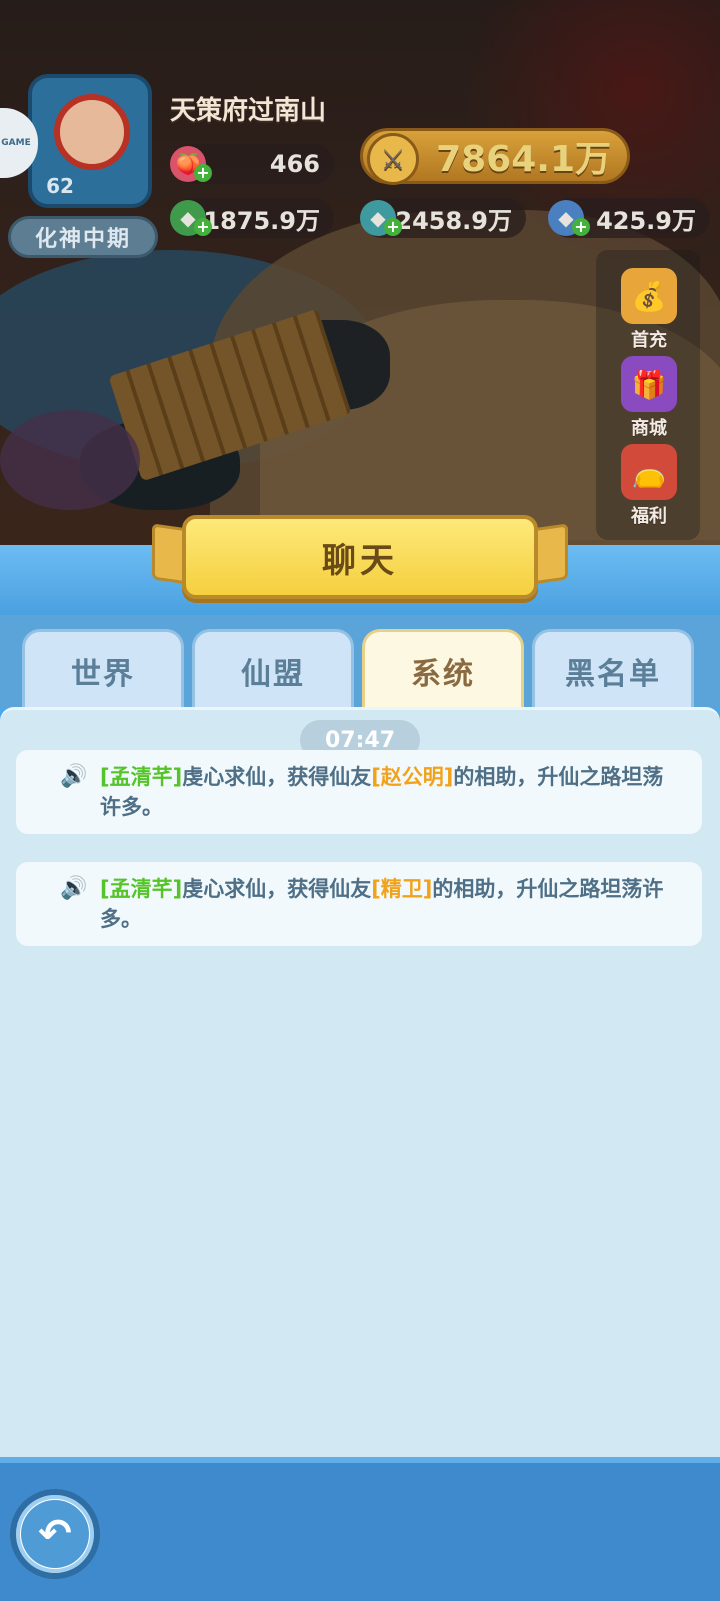 Image resolution: width=720 pixels, height=1601 pixels. Describe the element at coordinates (646, 220) in the screenshot. I see `resource-blue-value: 425.9万` at that location.